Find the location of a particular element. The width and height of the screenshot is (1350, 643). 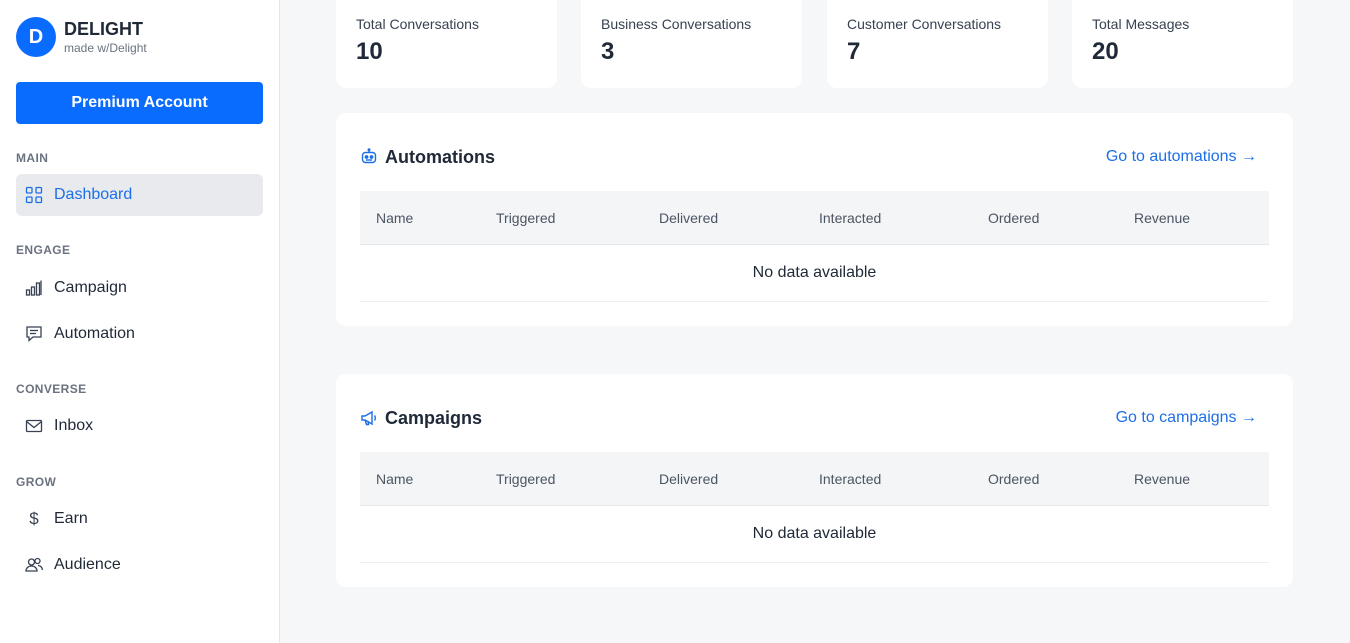

stat-label: Customer Conversations is located at coordinates (924, 24).